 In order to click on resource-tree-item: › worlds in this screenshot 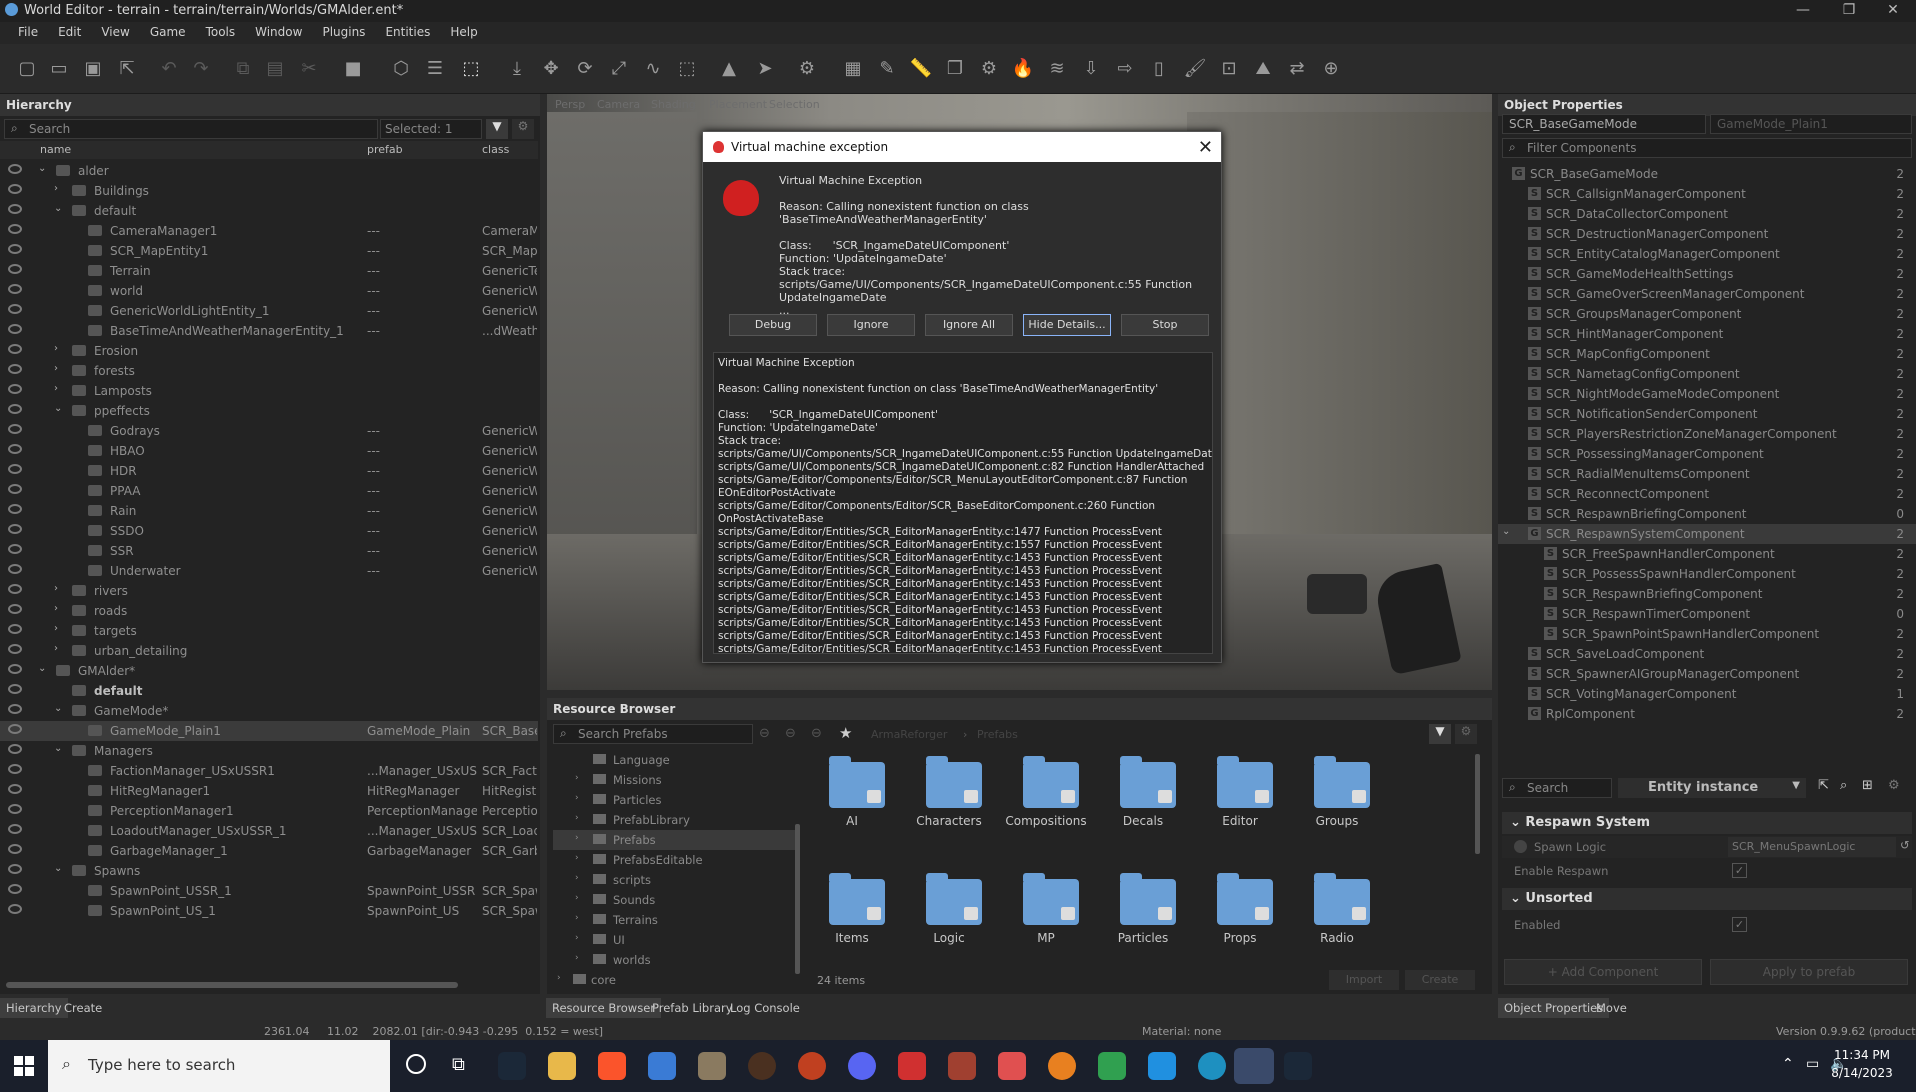, I will do `click(675, 960)`.